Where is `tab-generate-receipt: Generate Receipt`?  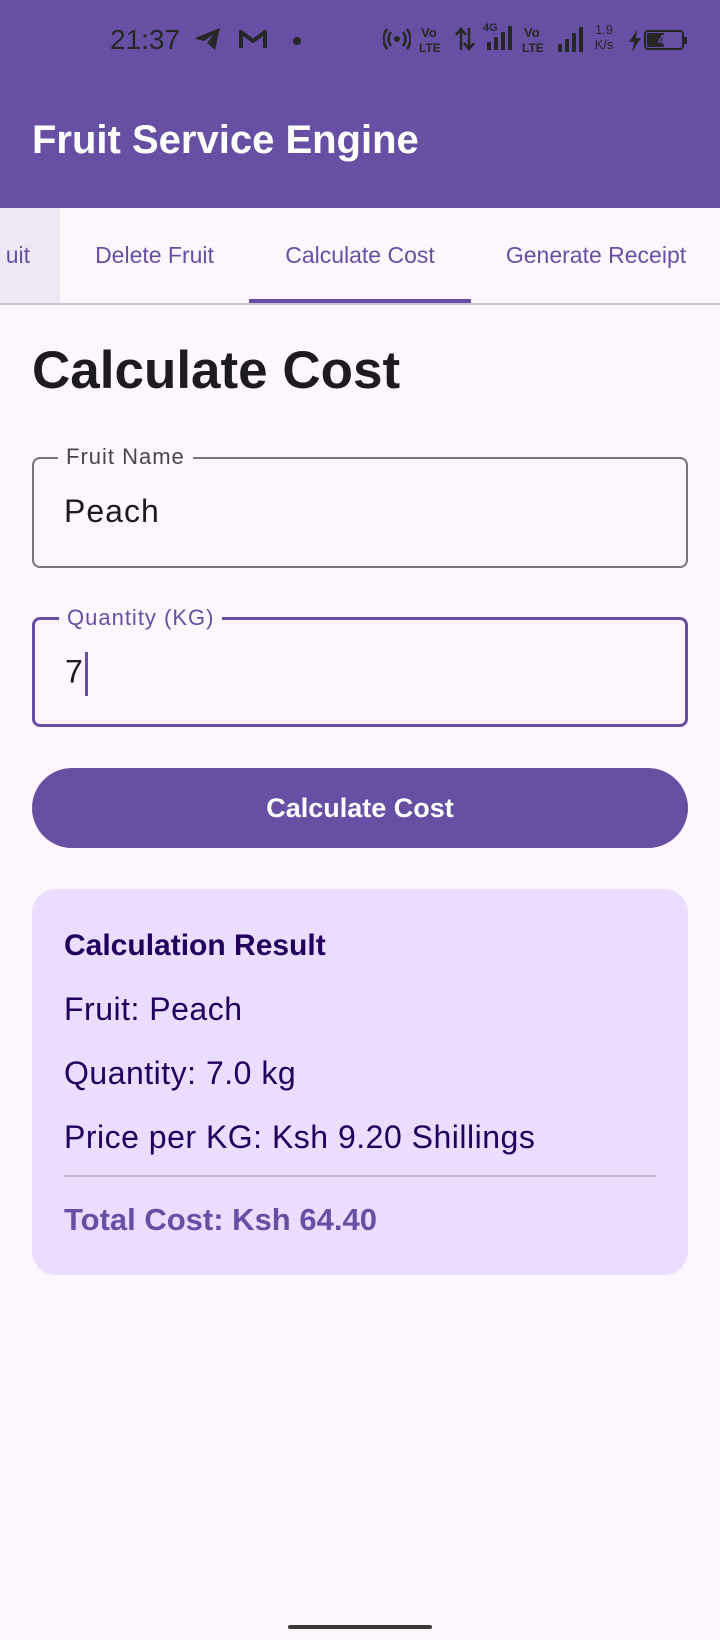
tab-generate-receipt: Generate Receipt is located at coordinates (595, 255).